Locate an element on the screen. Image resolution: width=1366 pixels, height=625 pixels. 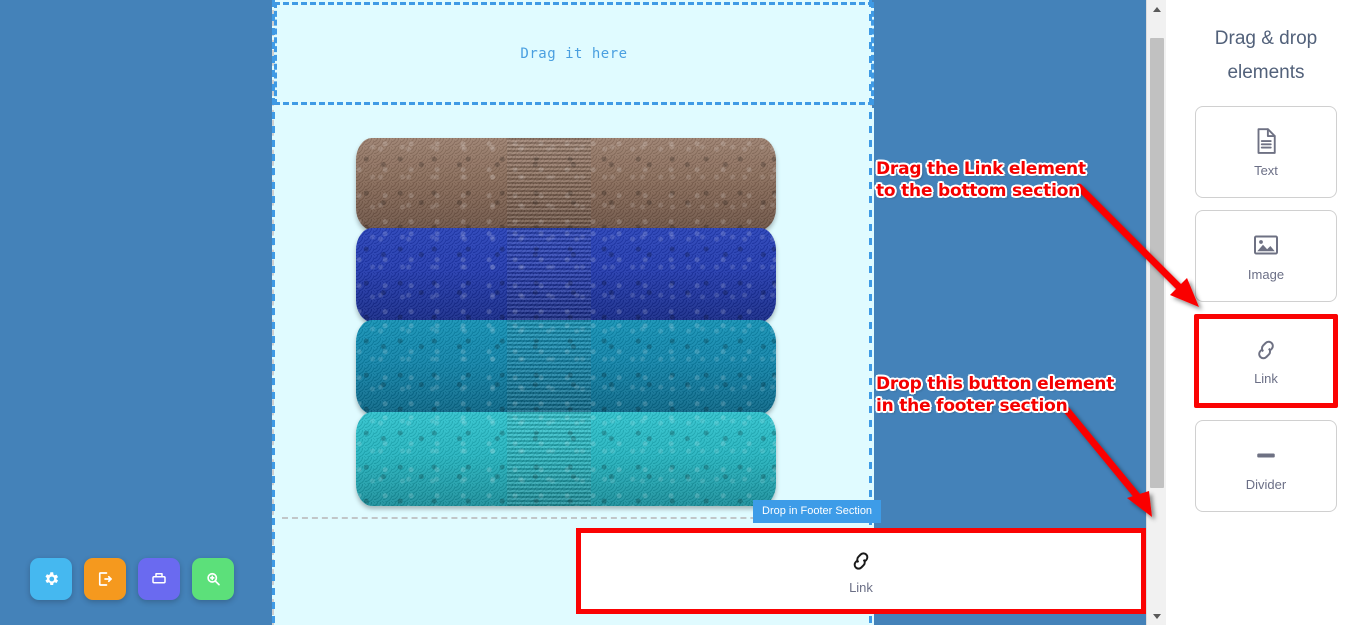
zoom-button is located at coordinates (213, 579).